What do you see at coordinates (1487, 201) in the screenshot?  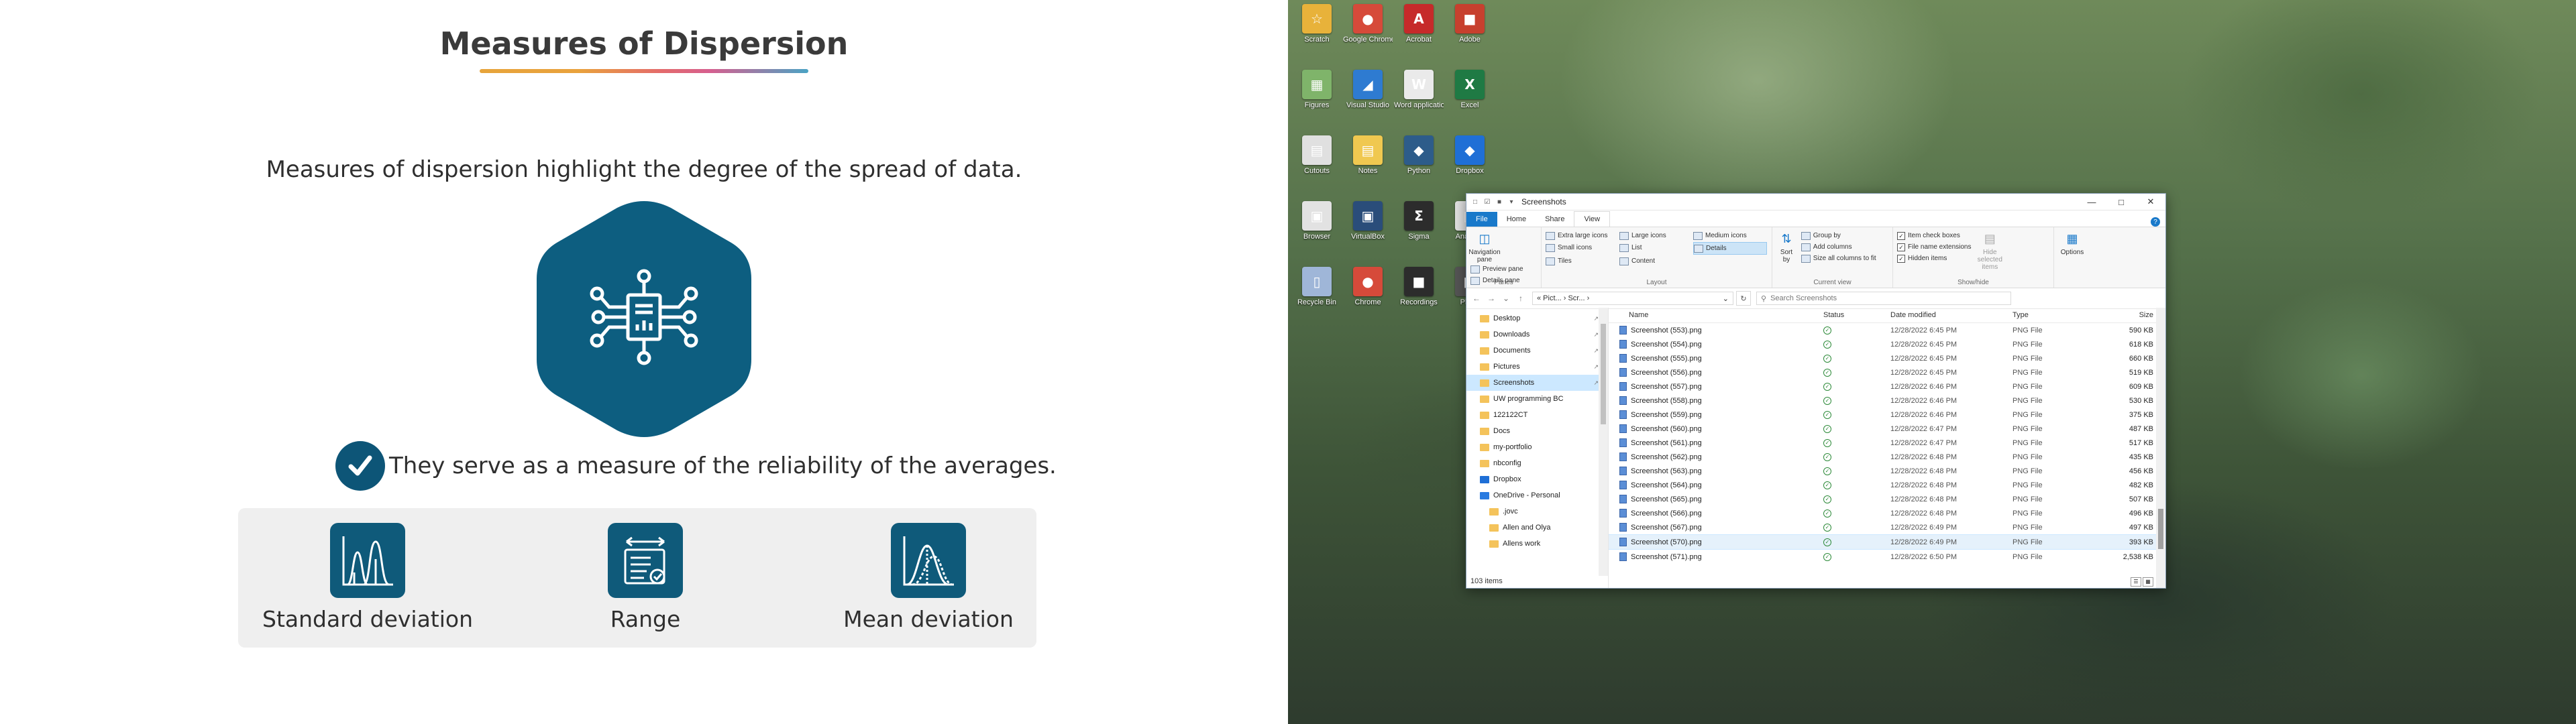 I see `checkbox-icon: ☑` at bounding box center [1487, 201].